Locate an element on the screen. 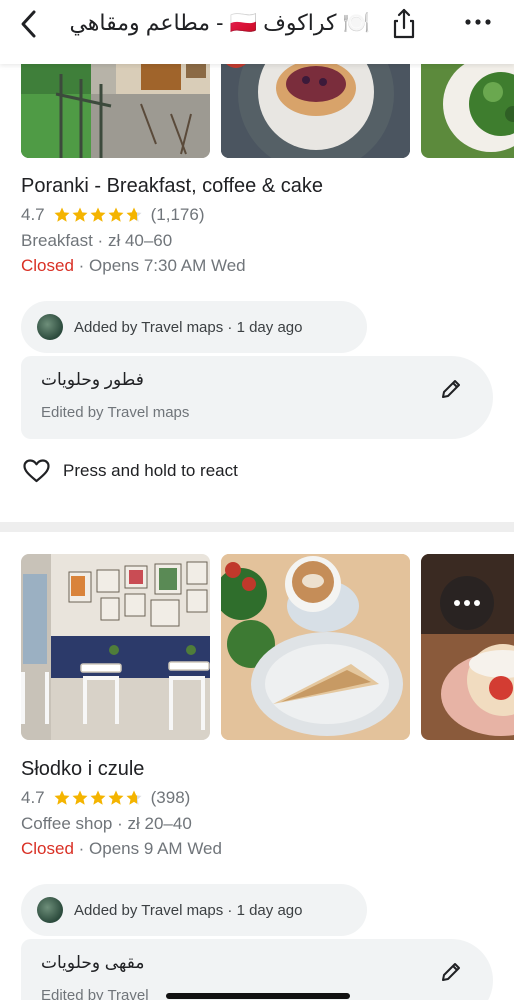  more-options-button is located at coordinates (478, 22).